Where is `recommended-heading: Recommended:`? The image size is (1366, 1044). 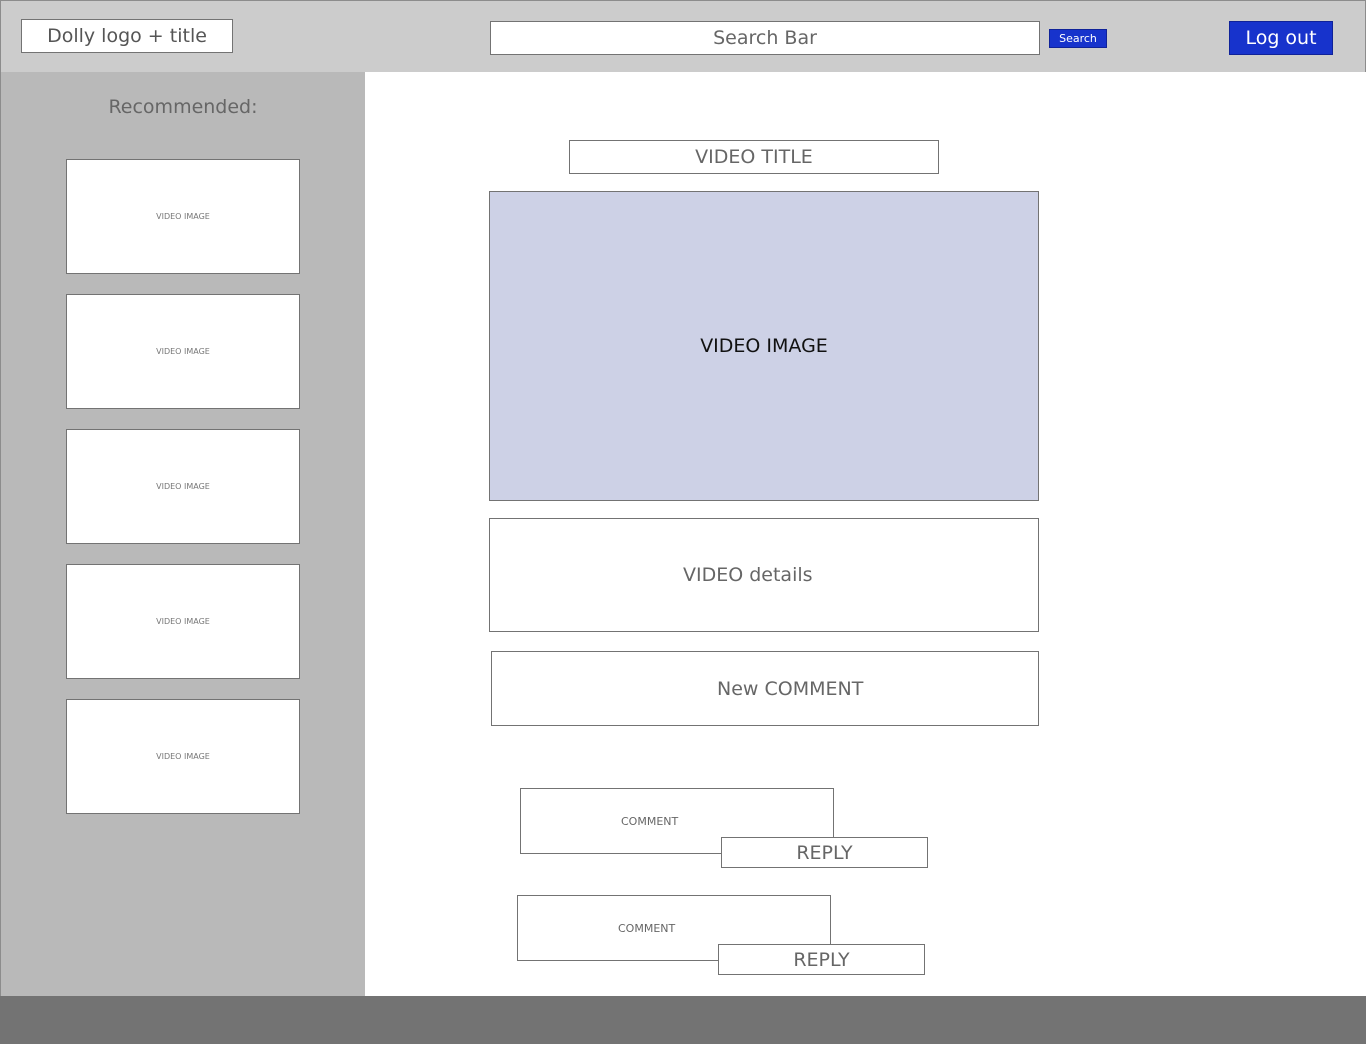
recommended-heading: Recommended: is located at coordinates (183, 107).